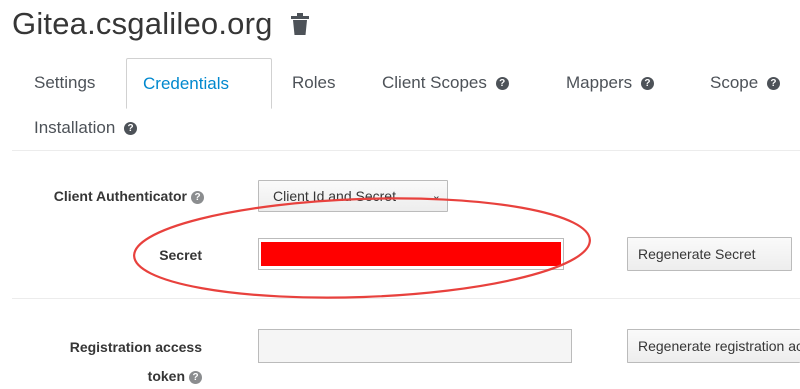 The image size is (800, 389). I want to click on secret-input, so click(411, 254).